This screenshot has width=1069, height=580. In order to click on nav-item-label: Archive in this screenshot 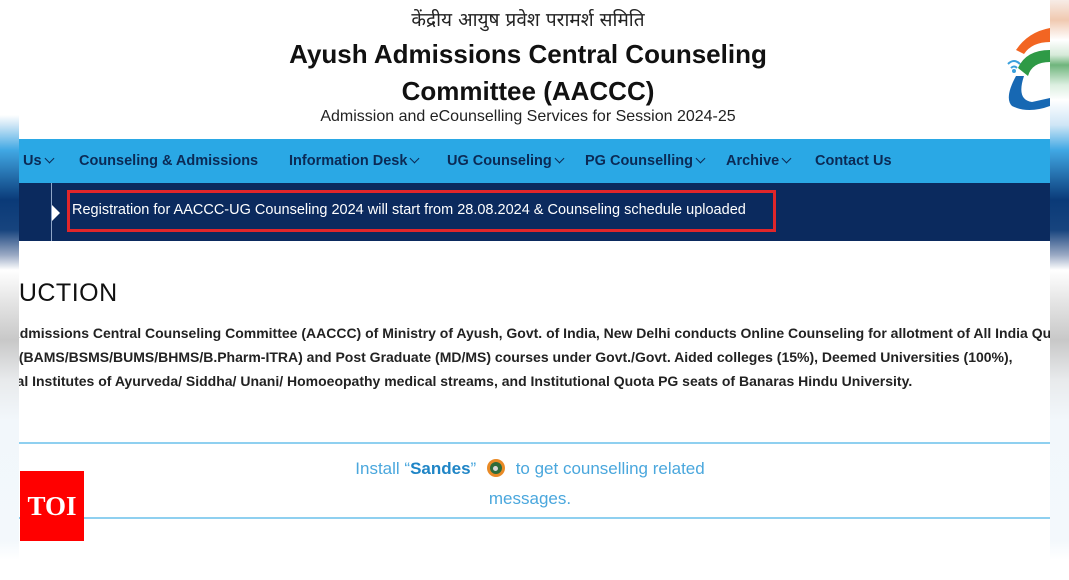, I will do `click(753, 161)`.